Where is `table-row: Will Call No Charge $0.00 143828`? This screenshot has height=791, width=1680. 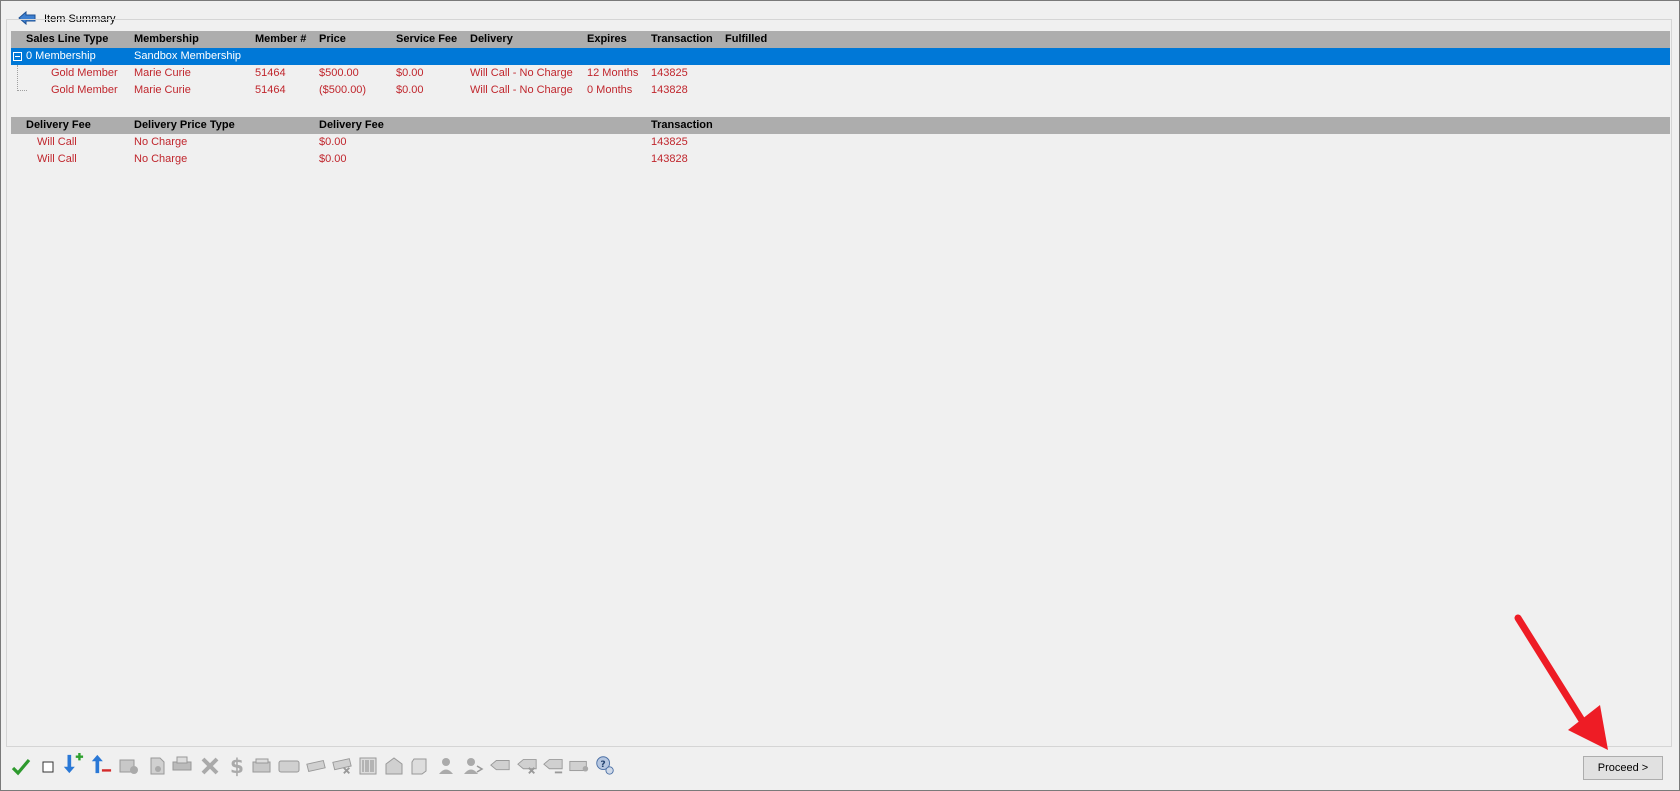 table-row: Will Call No Charge $0.00 143828 is located at coordinates (840, 159).